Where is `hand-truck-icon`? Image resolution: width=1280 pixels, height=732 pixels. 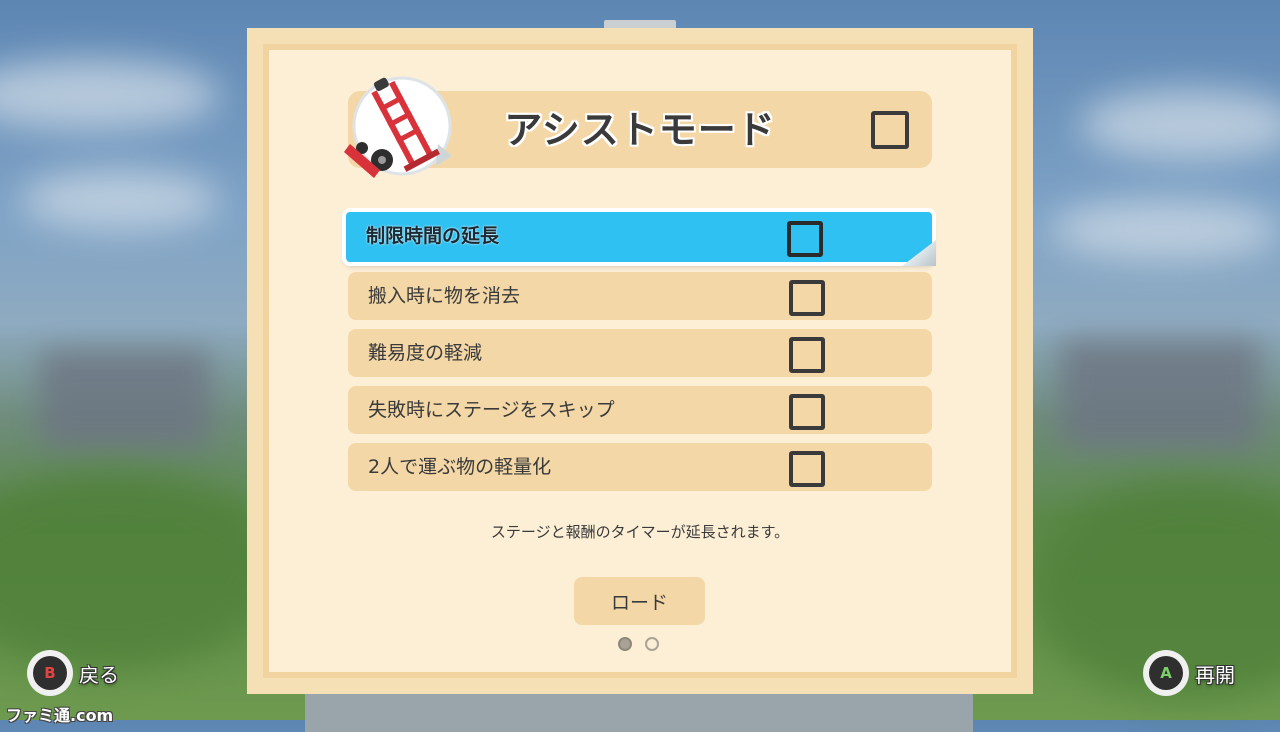 hand-truck-icon is located at coordinates (398, 127).